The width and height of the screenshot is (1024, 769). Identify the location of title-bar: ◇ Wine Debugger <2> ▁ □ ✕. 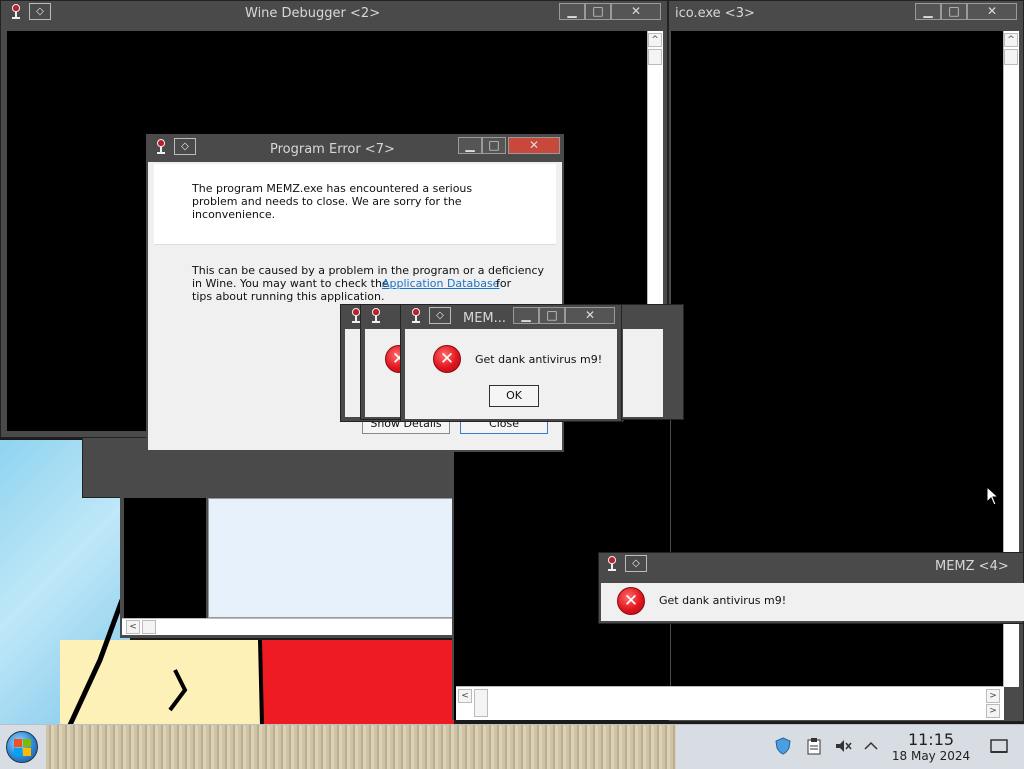
(334, 13).